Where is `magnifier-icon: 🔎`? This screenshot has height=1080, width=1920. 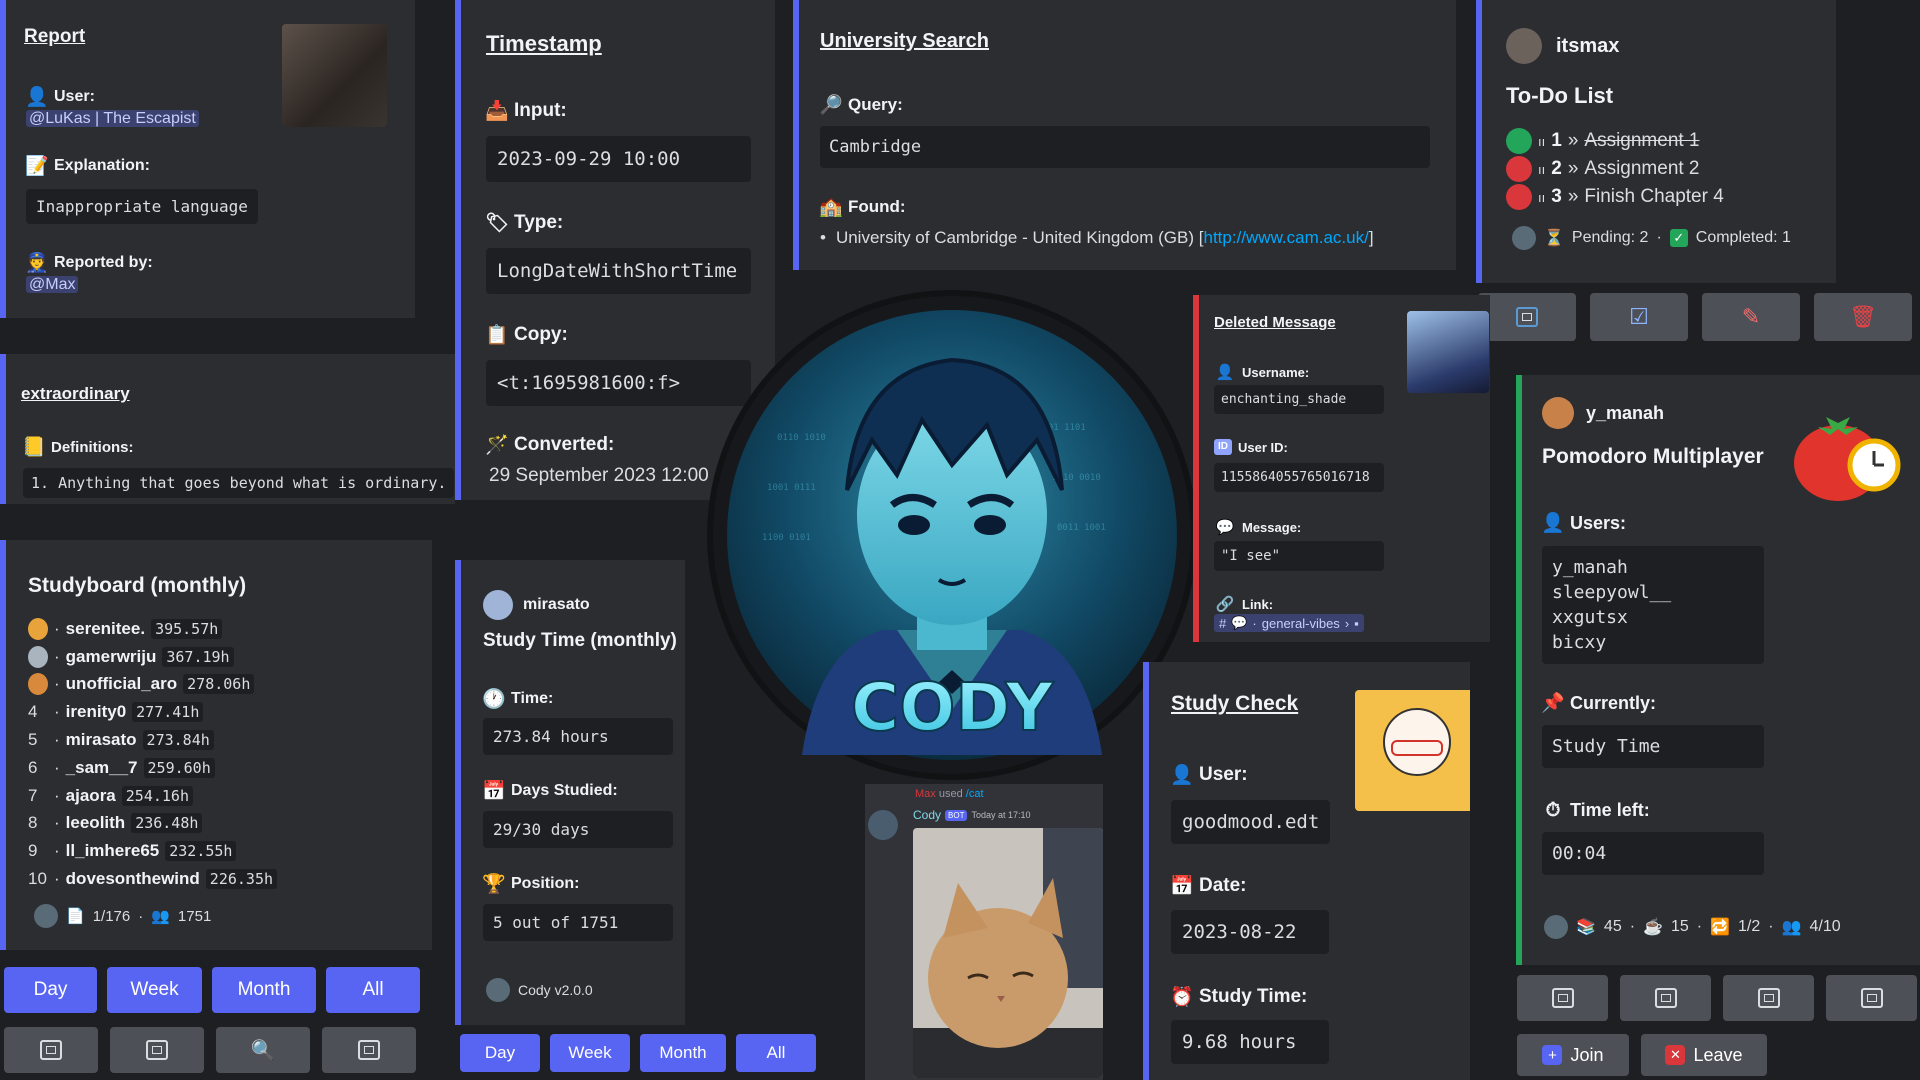
magnifier-icon: 🔎 is located at coordinates (831, 105).